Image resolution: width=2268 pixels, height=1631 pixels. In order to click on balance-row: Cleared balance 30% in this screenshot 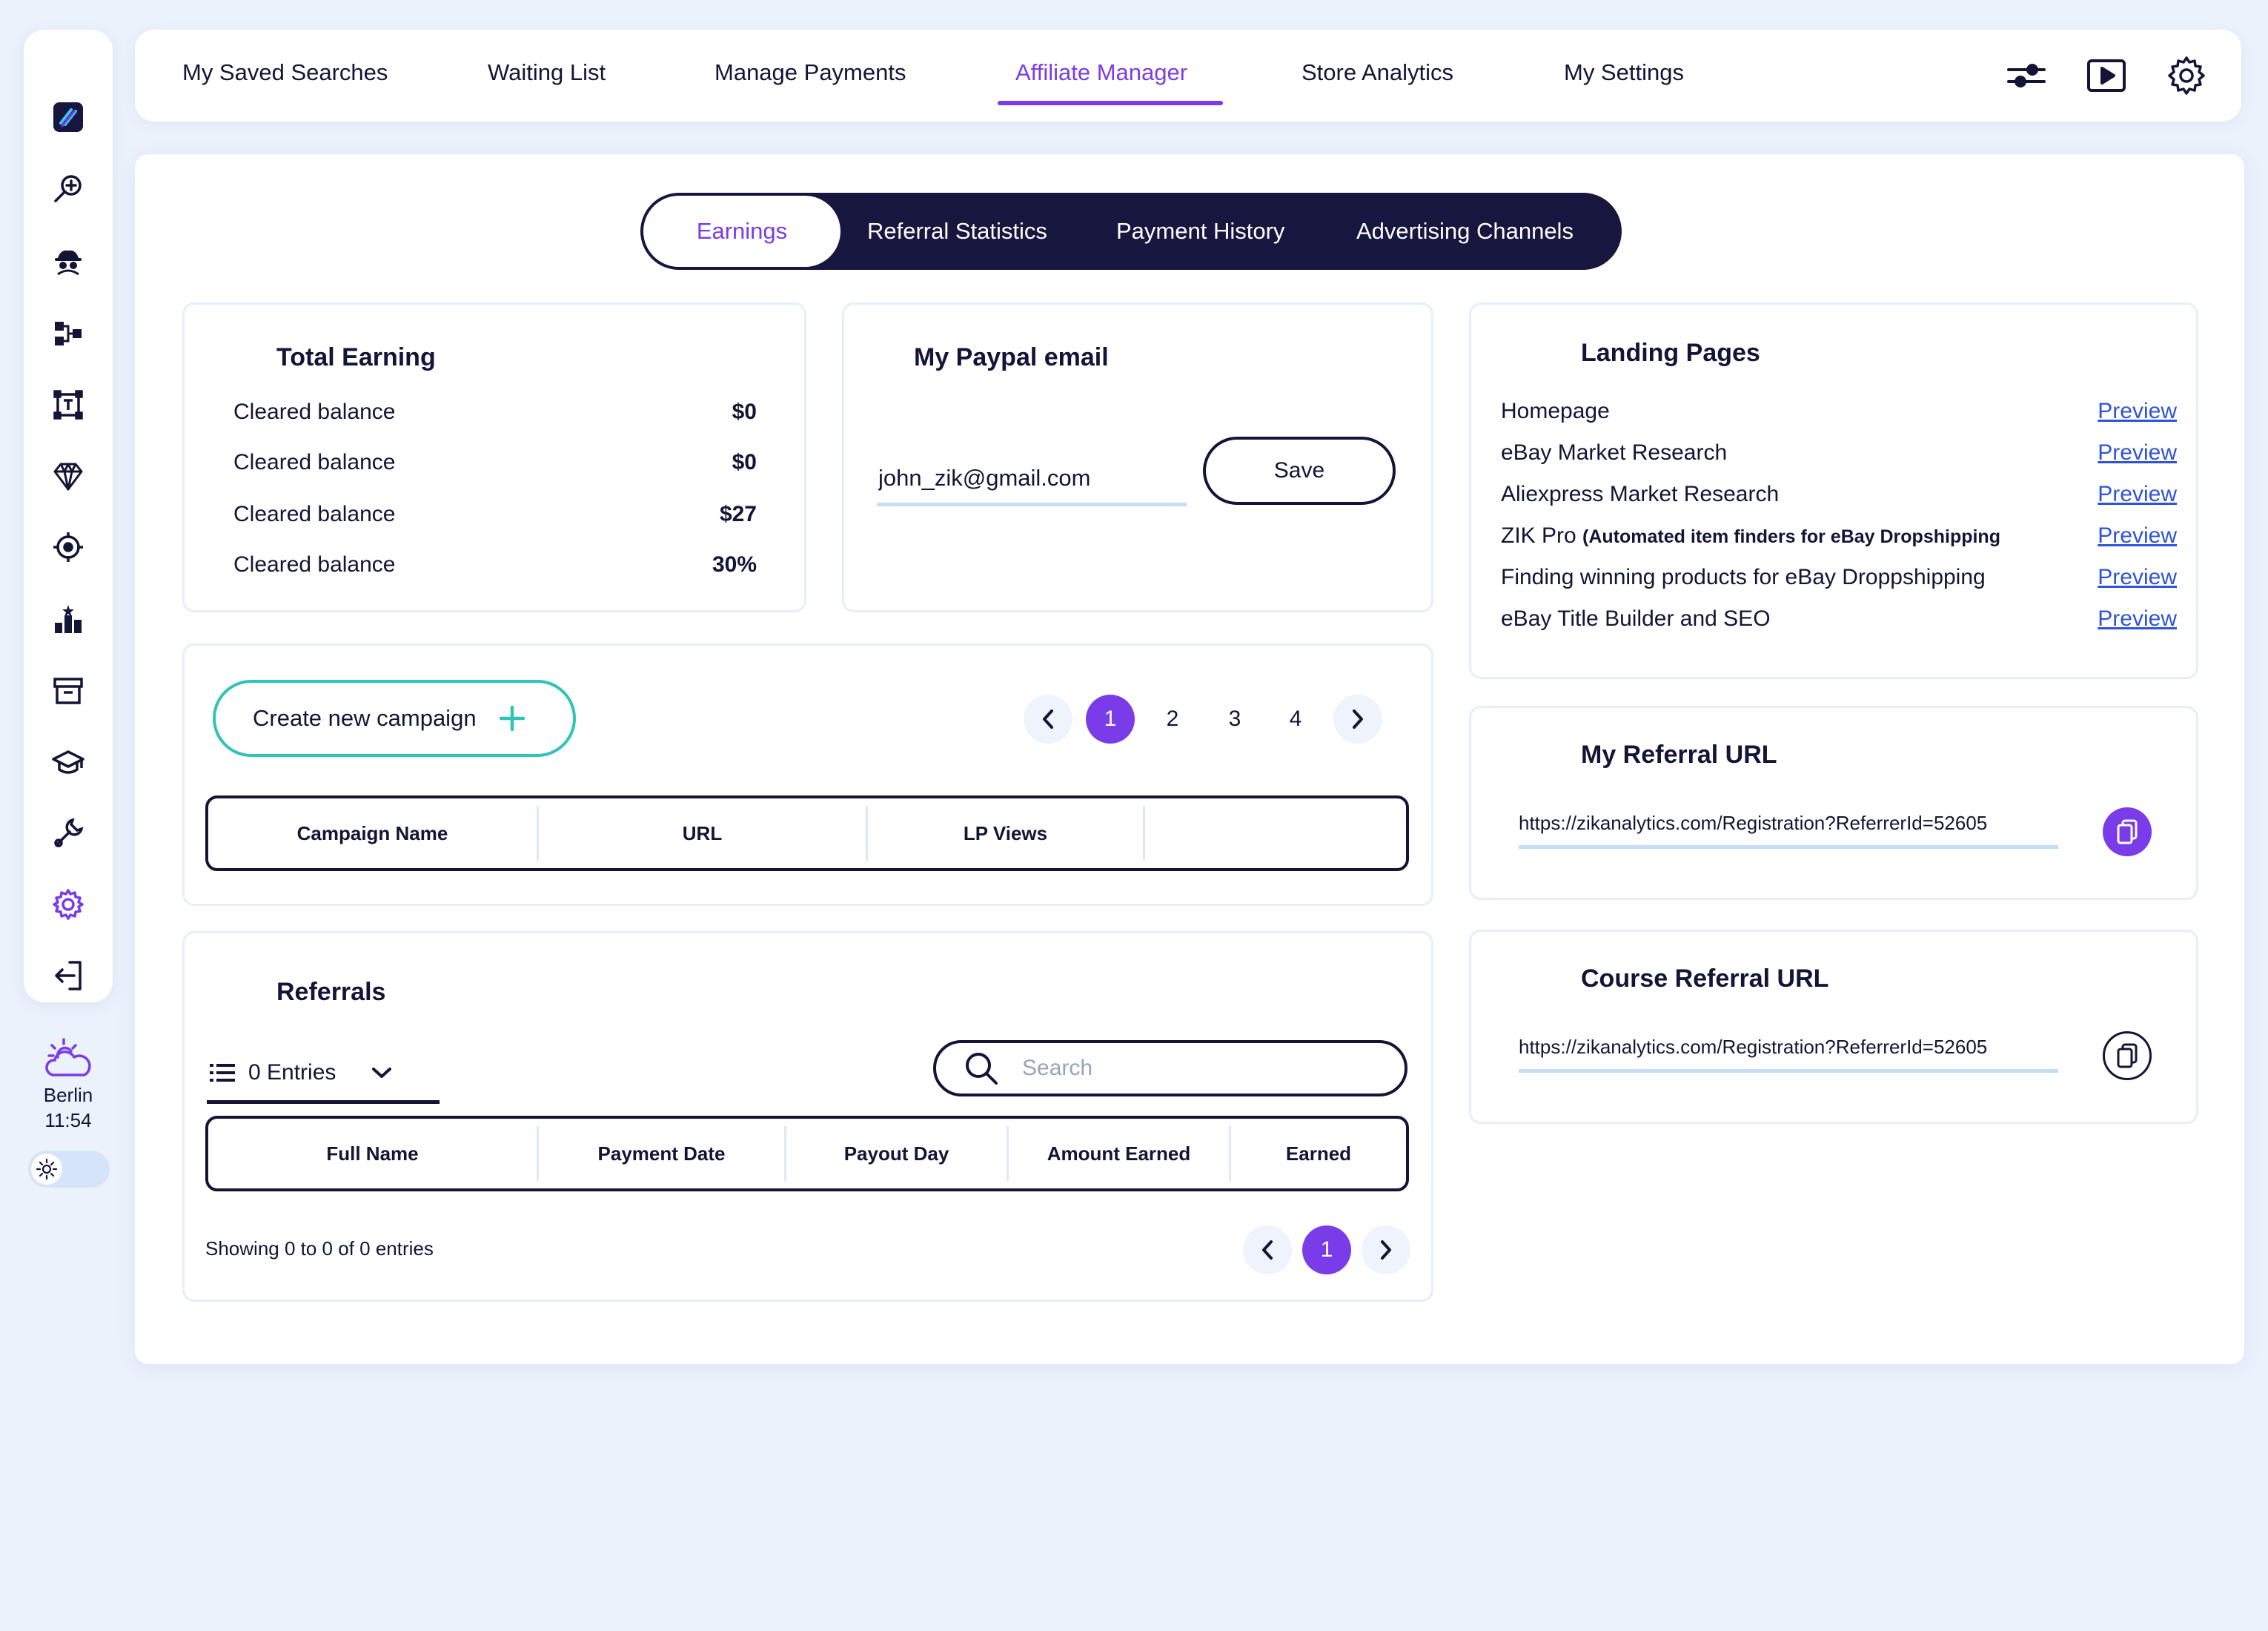, I will do `click(495, 565)`.